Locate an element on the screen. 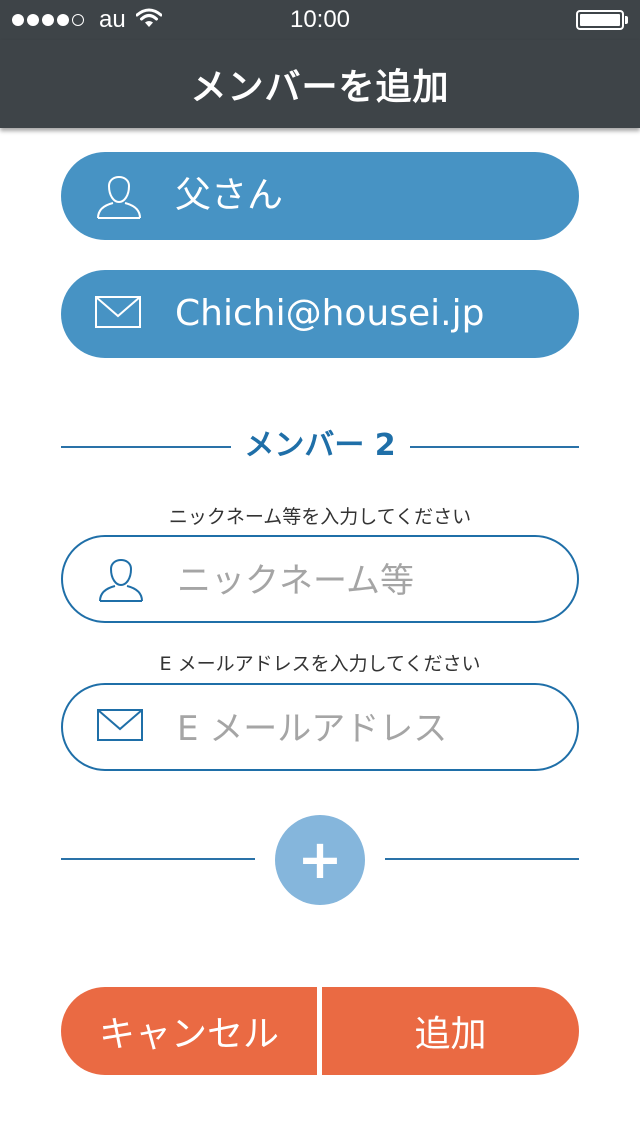  cancel-button: キャンセル is located at coordinates (189, 1031).